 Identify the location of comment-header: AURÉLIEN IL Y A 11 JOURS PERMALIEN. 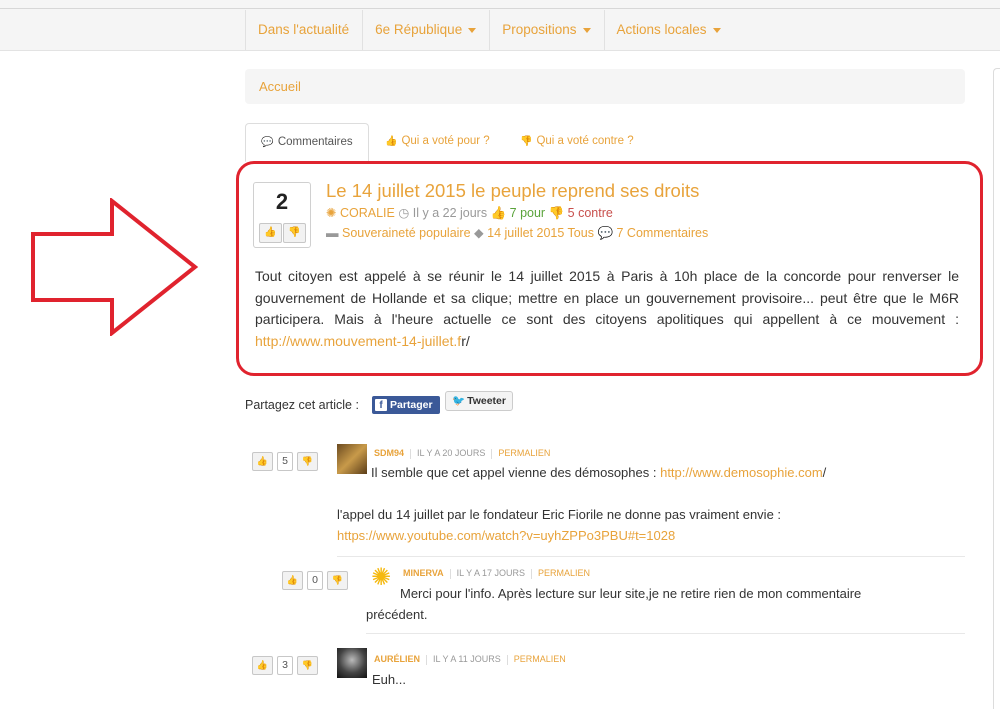
(470, 659).